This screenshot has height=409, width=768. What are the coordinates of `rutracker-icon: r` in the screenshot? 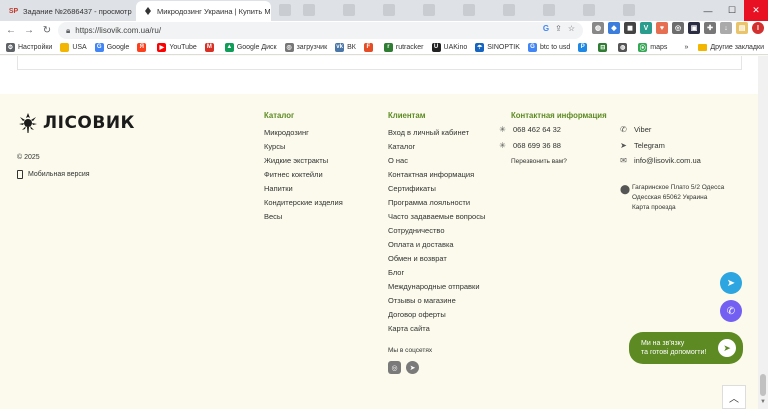 It's located at (388, 47).